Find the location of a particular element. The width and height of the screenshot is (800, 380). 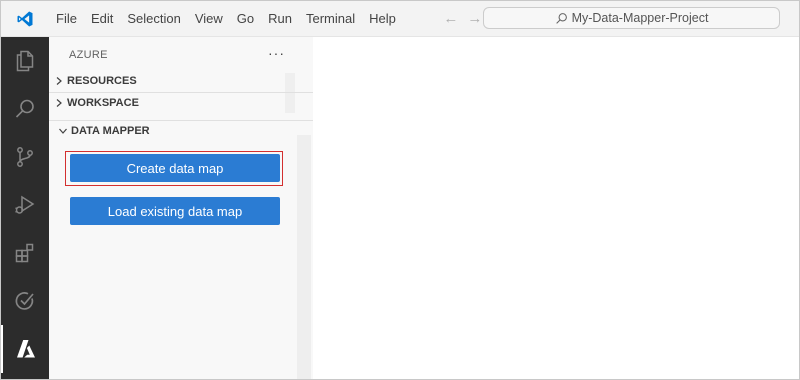

section-data-mapper: DATA MAPPER is located at coordinates (181, 131).